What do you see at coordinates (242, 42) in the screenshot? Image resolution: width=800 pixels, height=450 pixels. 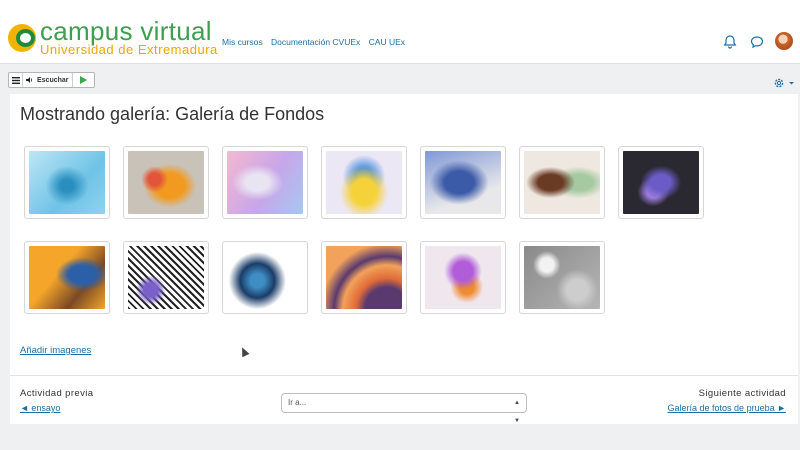 I see `nav-link-mis-cursos: Mis cursos` at bounding box center [242, 42].